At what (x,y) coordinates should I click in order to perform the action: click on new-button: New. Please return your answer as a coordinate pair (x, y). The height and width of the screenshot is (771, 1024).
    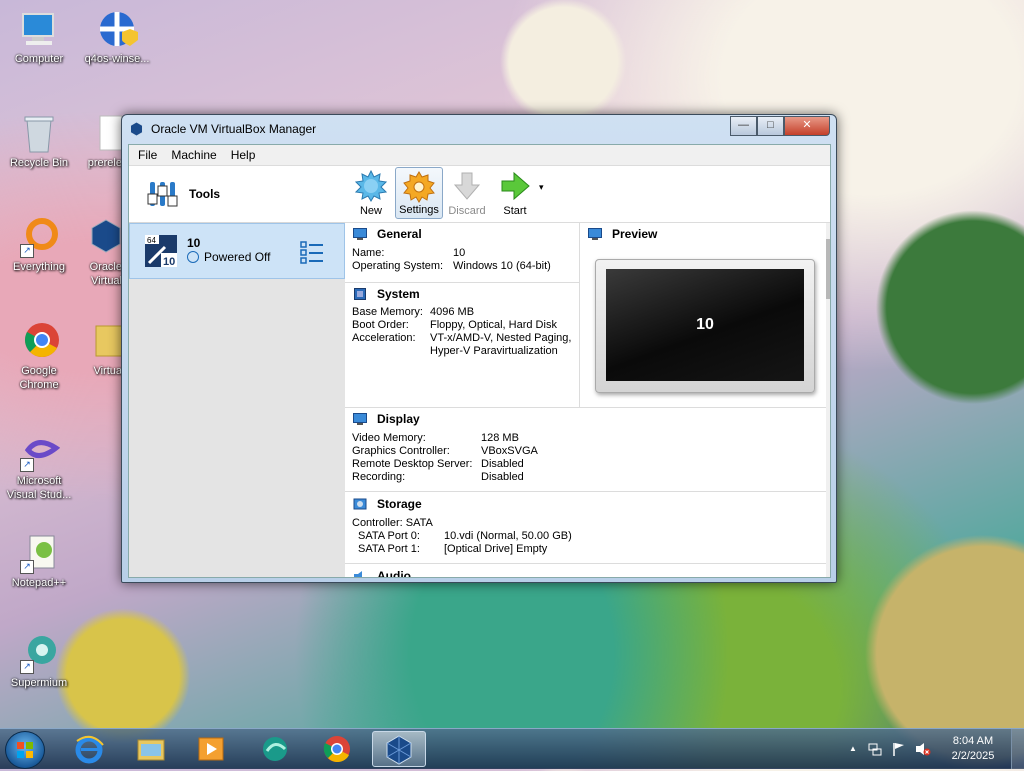
    Looking at the image, I should click on (371, 193).